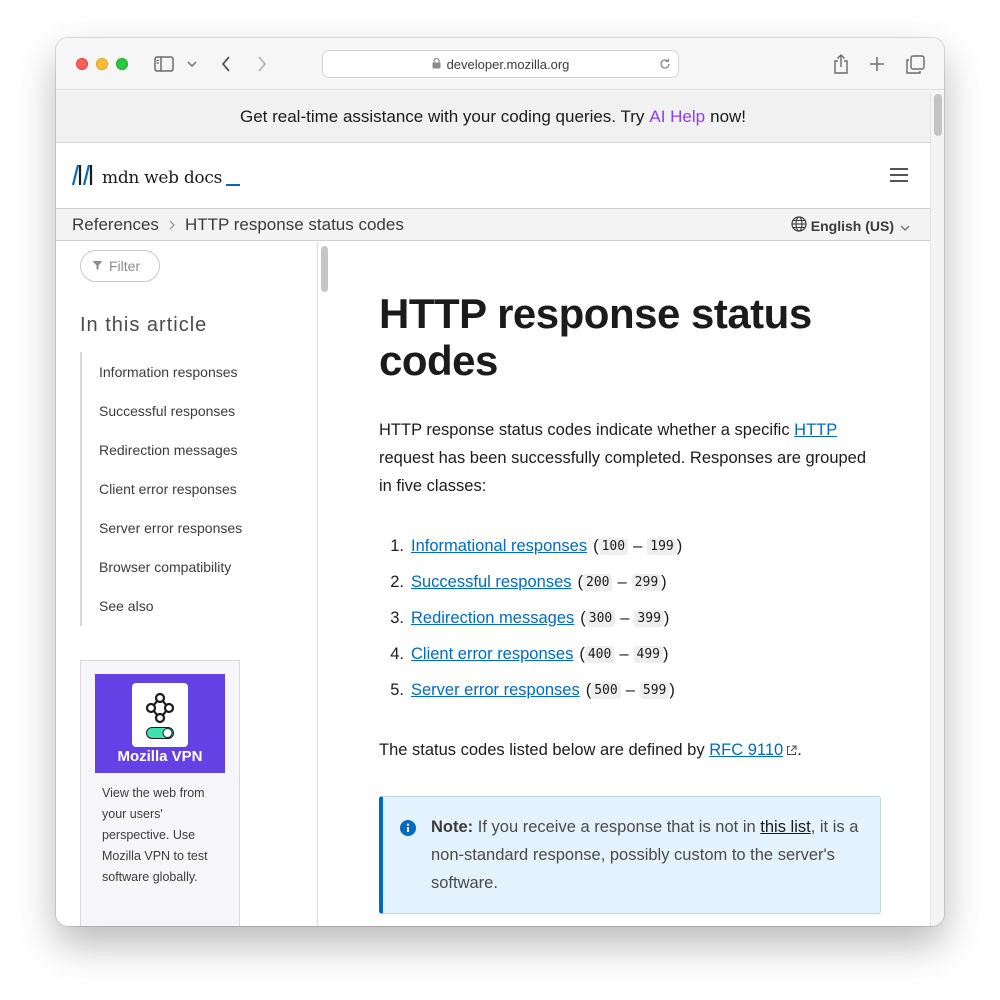 The height and width of the screenshot is (1000, 1000). I want to click on browser-toolbar: developer.mozilla.org, so click(500, 64).